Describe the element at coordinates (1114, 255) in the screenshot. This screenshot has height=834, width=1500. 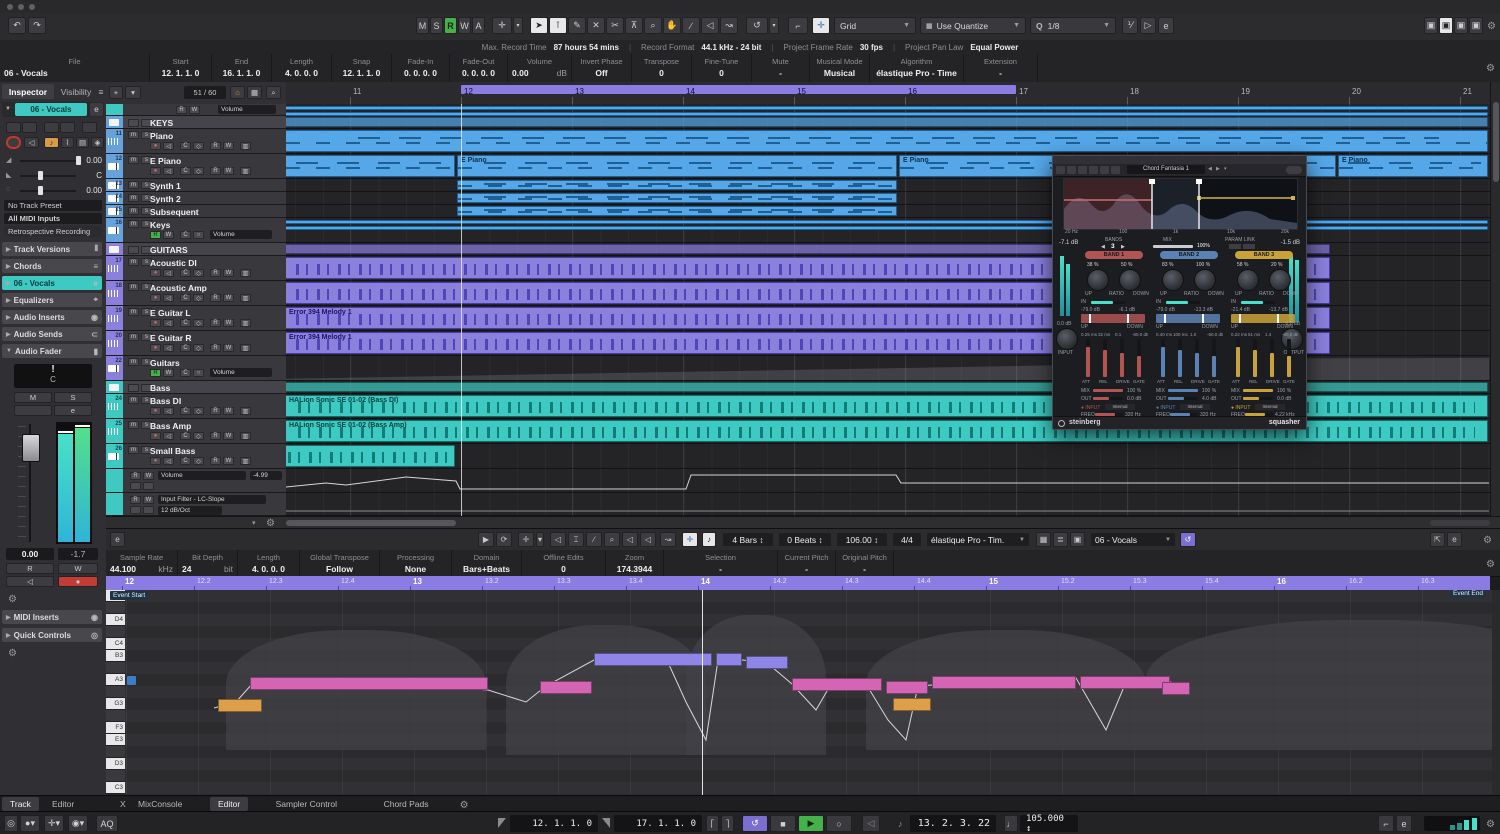
I see `band-tab-1: BAND 1` at that location.